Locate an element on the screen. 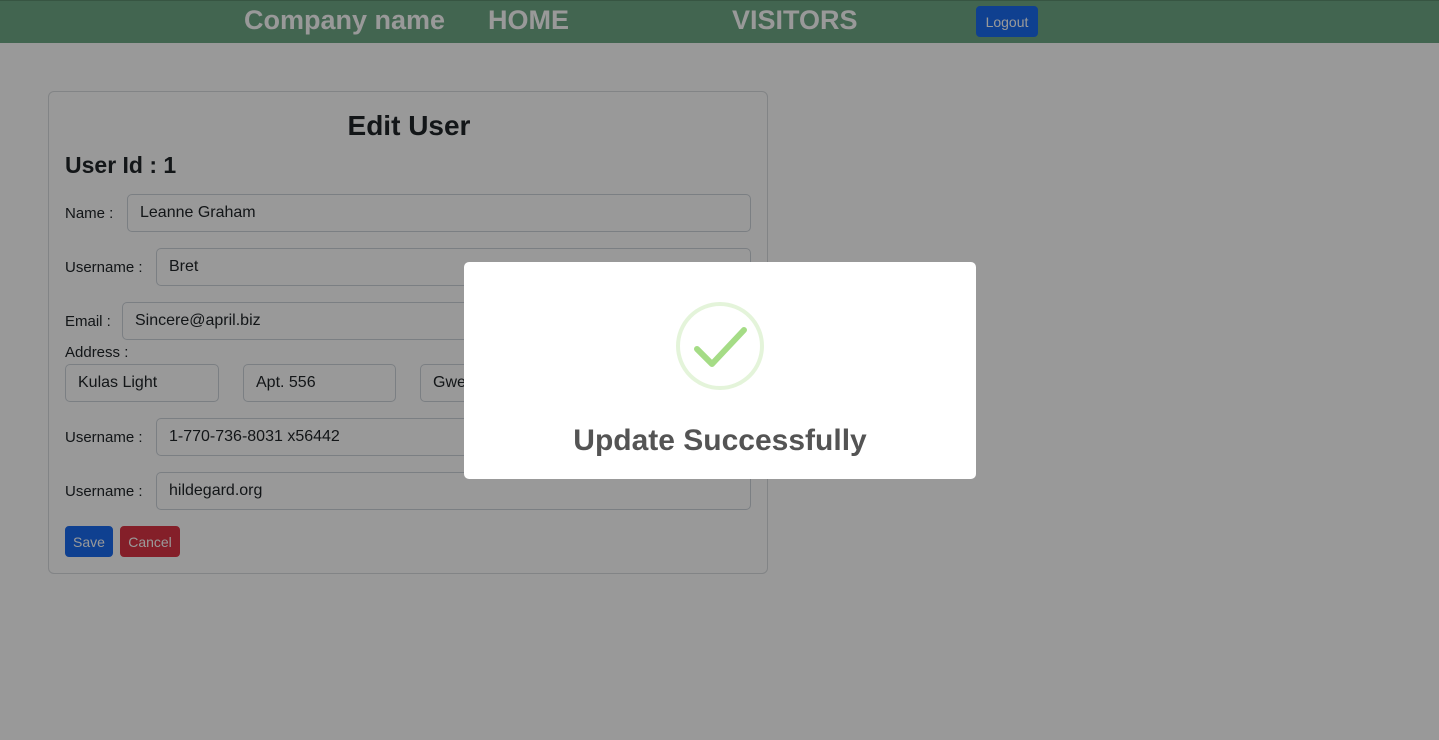 This screenshot has width=1439, height=740. success-check-icon is located at coordinates (720, 346).